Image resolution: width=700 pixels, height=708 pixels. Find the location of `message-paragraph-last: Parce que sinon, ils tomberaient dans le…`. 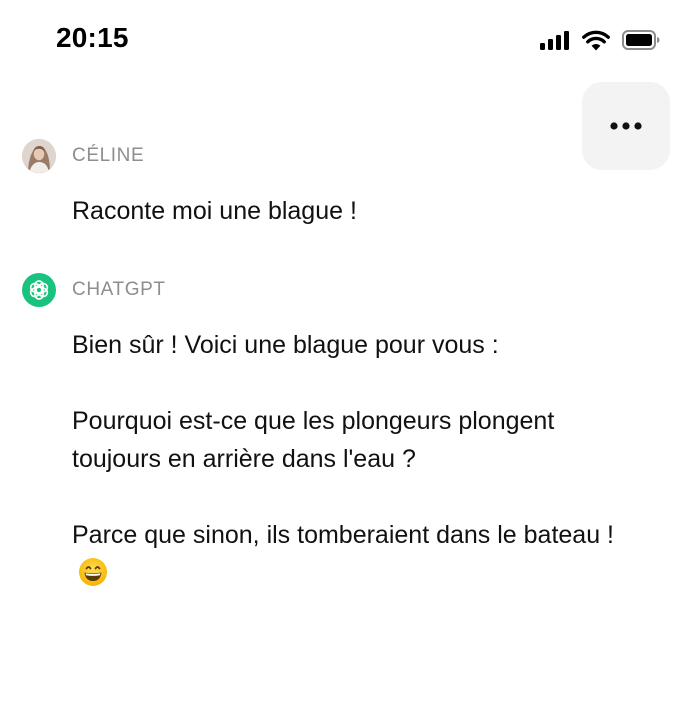

message-paragraph-last: Parce que sinon, ils tomberaient dans le… is located at coordinates (357, 554).